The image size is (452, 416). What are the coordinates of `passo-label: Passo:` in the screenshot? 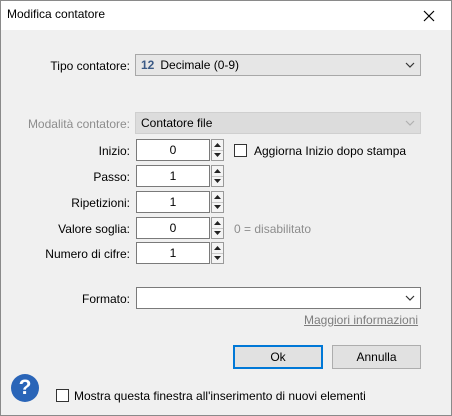 It's located at (111, 177).